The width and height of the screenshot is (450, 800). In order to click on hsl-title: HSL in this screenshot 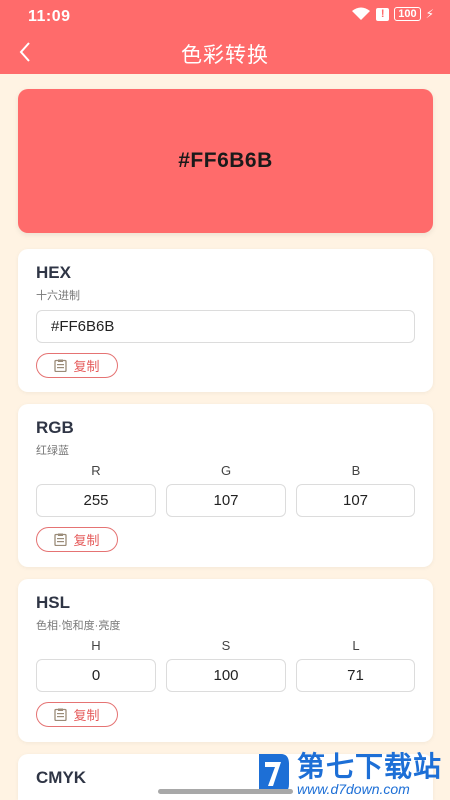, I will do `click(53, 602)`.